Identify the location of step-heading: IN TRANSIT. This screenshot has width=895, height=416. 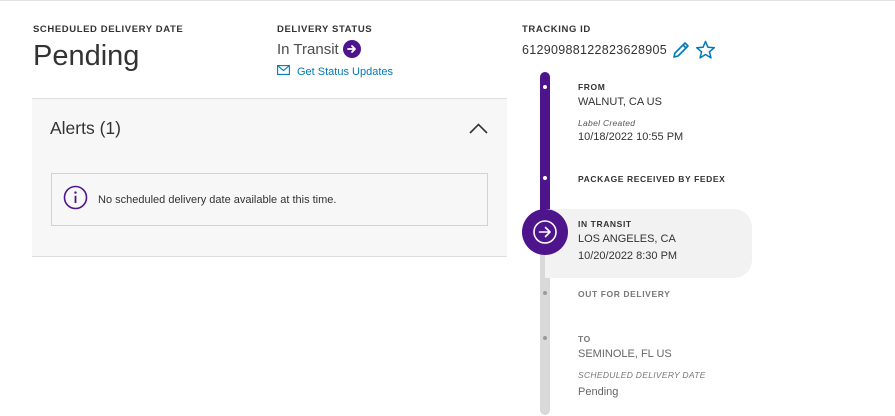
(605, 224).